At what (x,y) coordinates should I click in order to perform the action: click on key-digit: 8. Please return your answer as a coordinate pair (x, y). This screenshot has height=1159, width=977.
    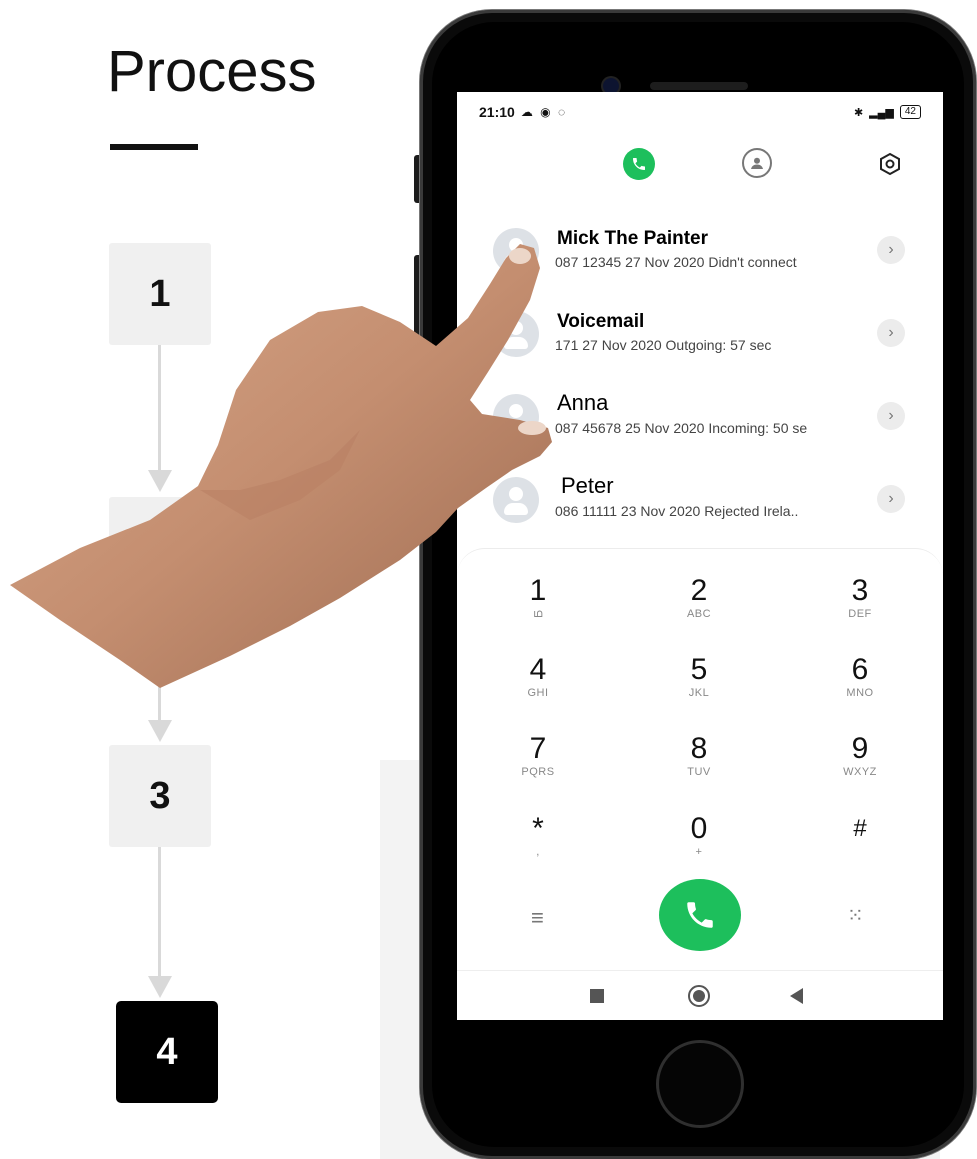
    Looking at the image, I should click on (699, 748).